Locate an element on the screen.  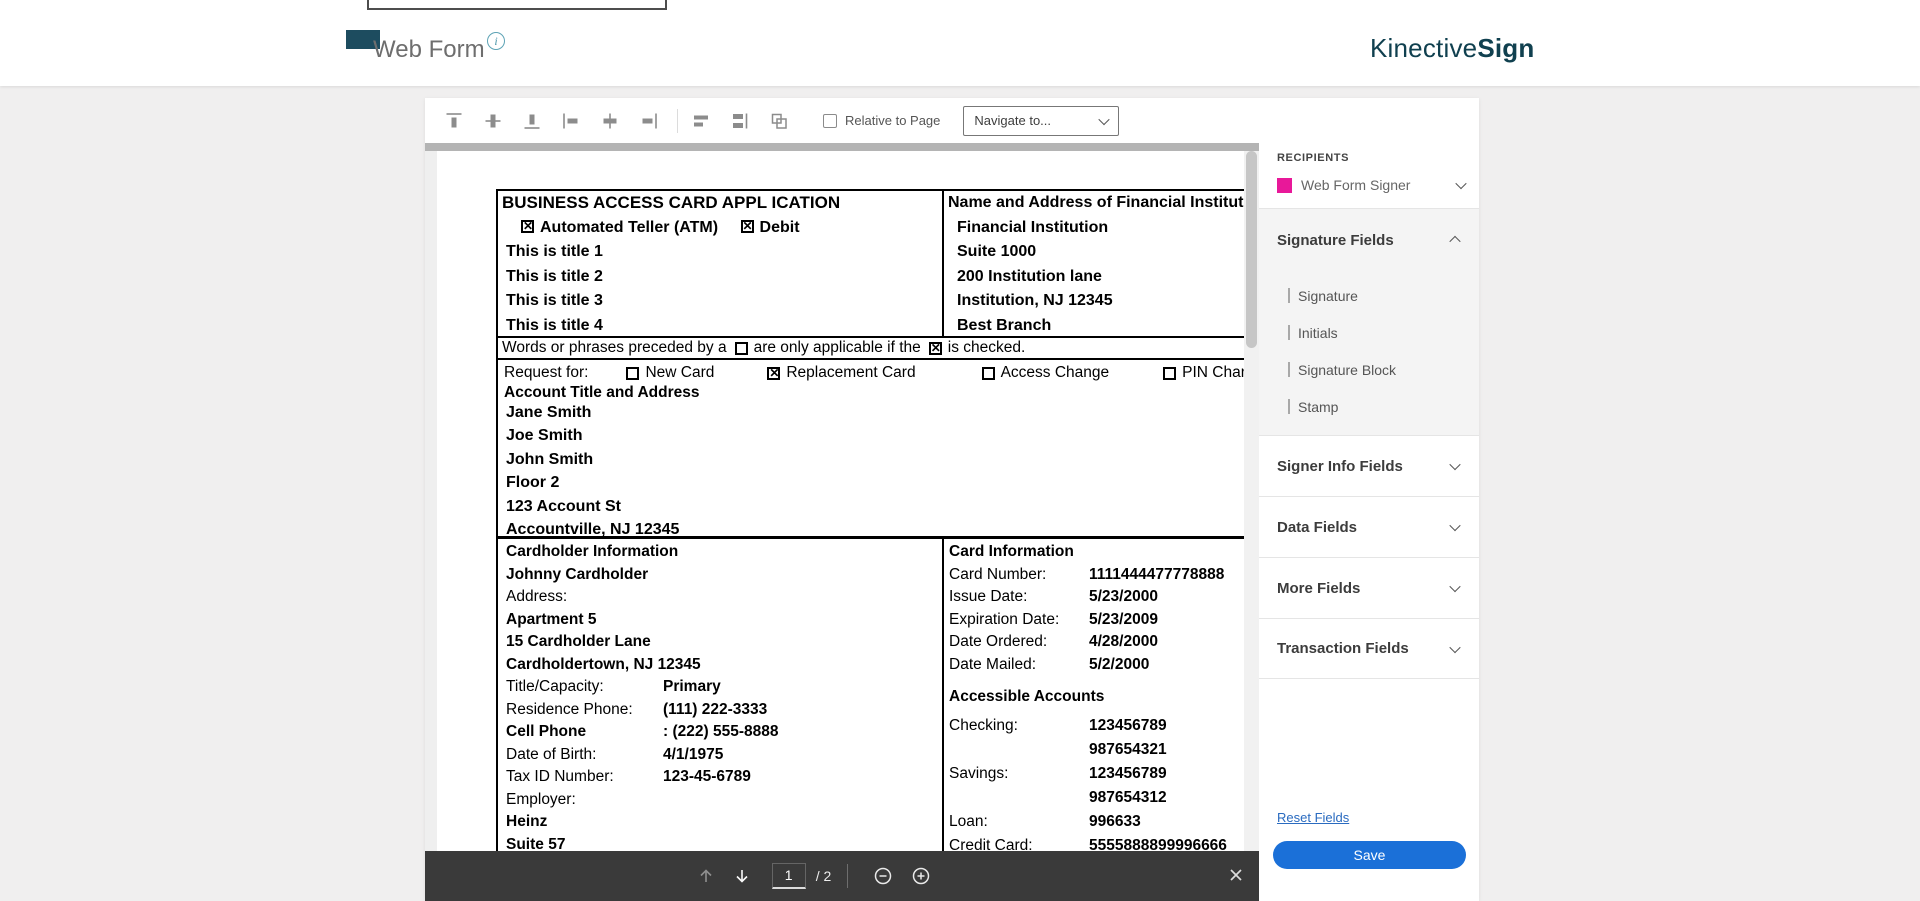
field-row: Title/Capacity: Primary is located at coordinates (724, 687).